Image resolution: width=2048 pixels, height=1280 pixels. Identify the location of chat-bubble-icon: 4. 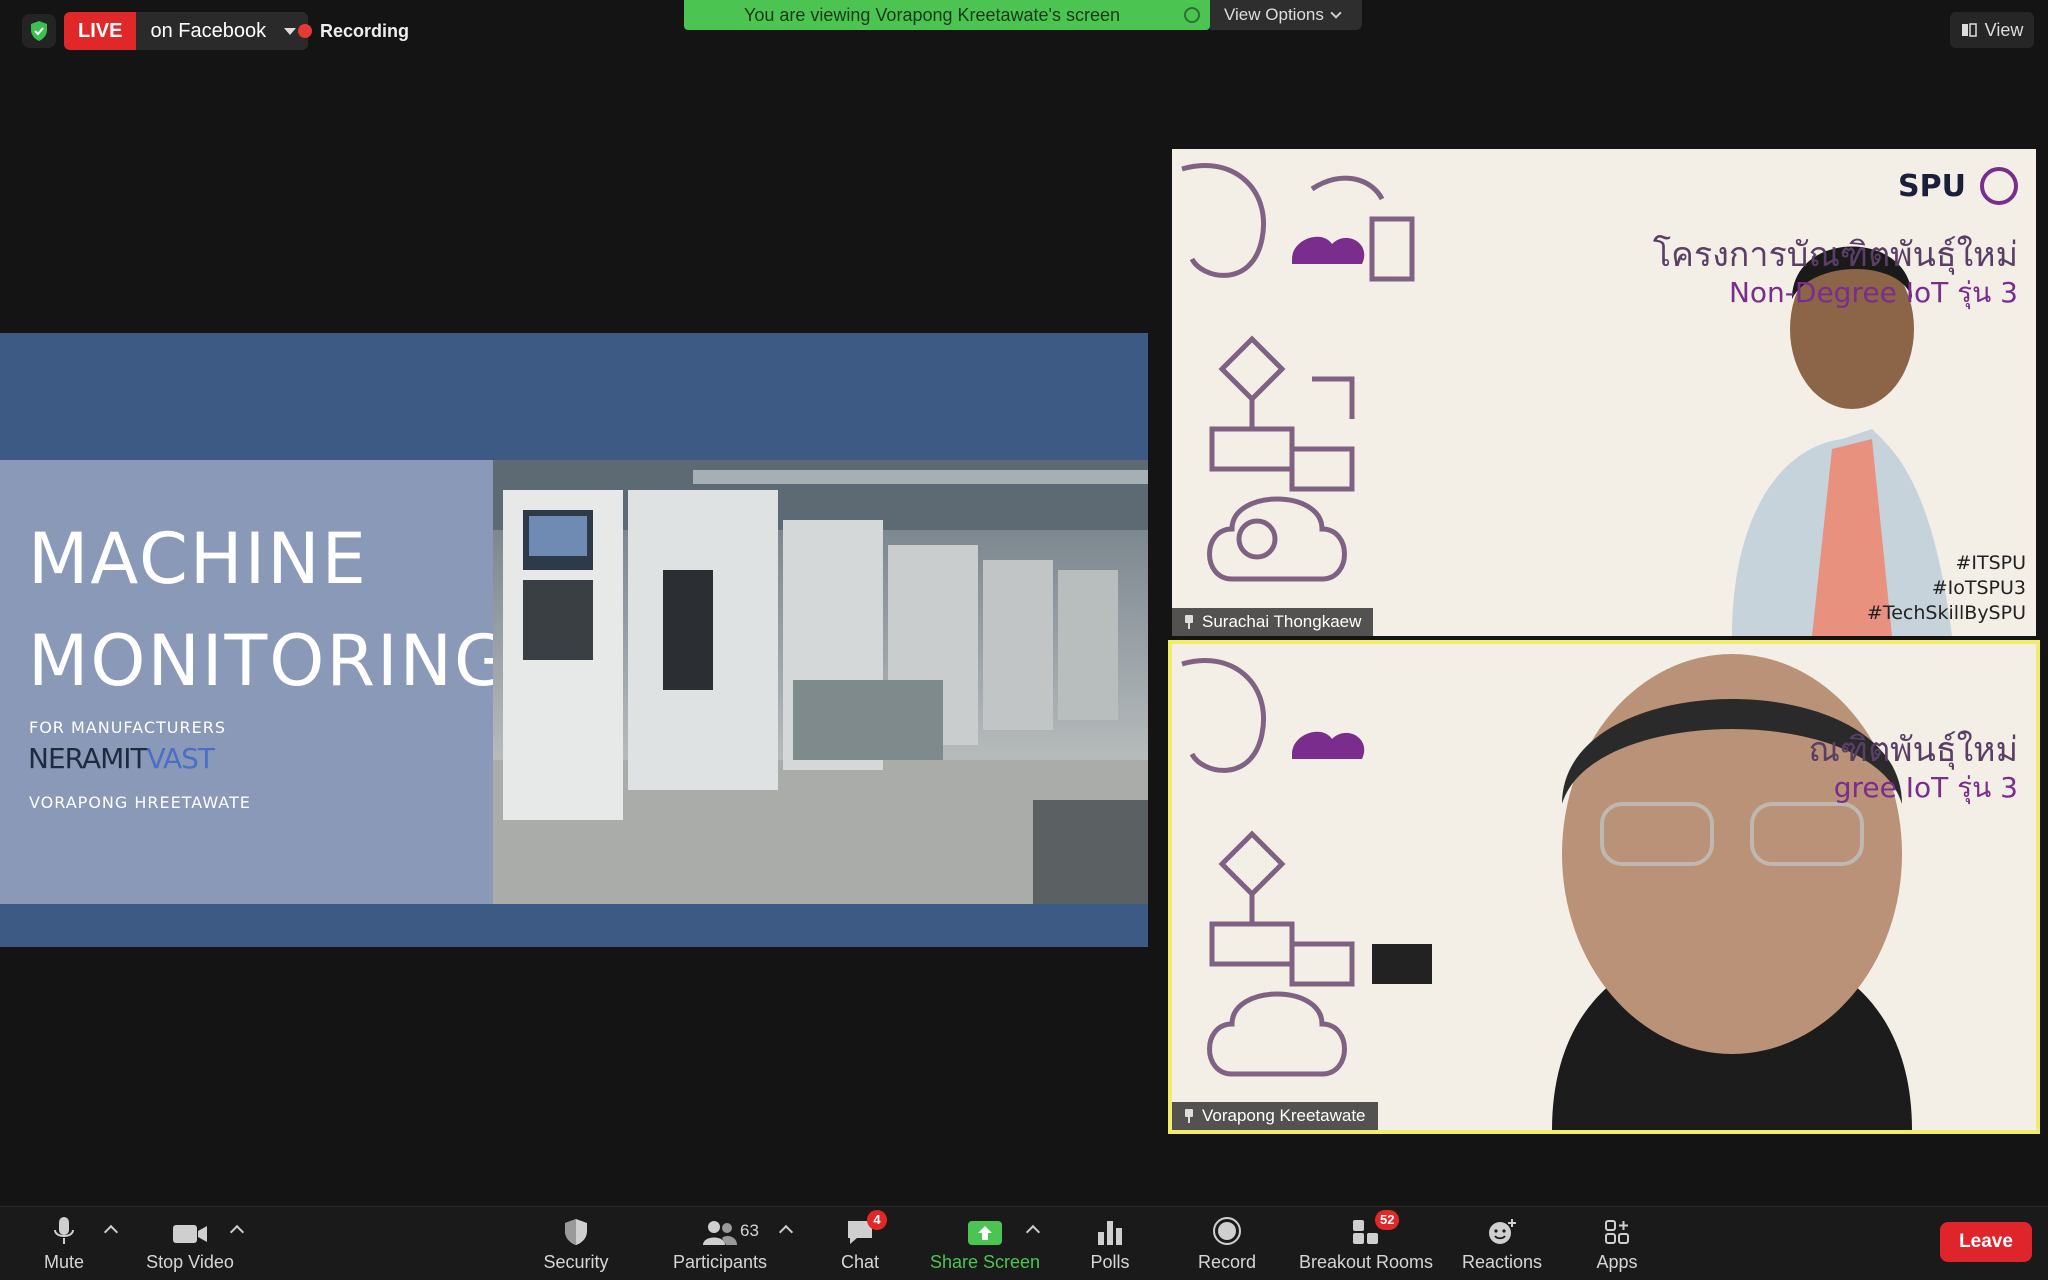
(866, 1227).